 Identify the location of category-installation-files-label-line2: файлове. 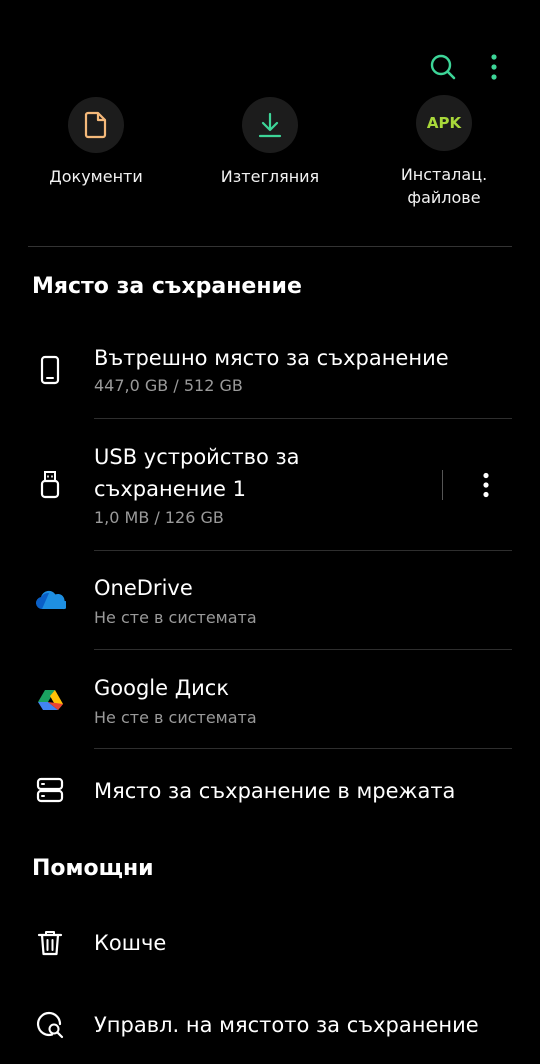
(444, 197).